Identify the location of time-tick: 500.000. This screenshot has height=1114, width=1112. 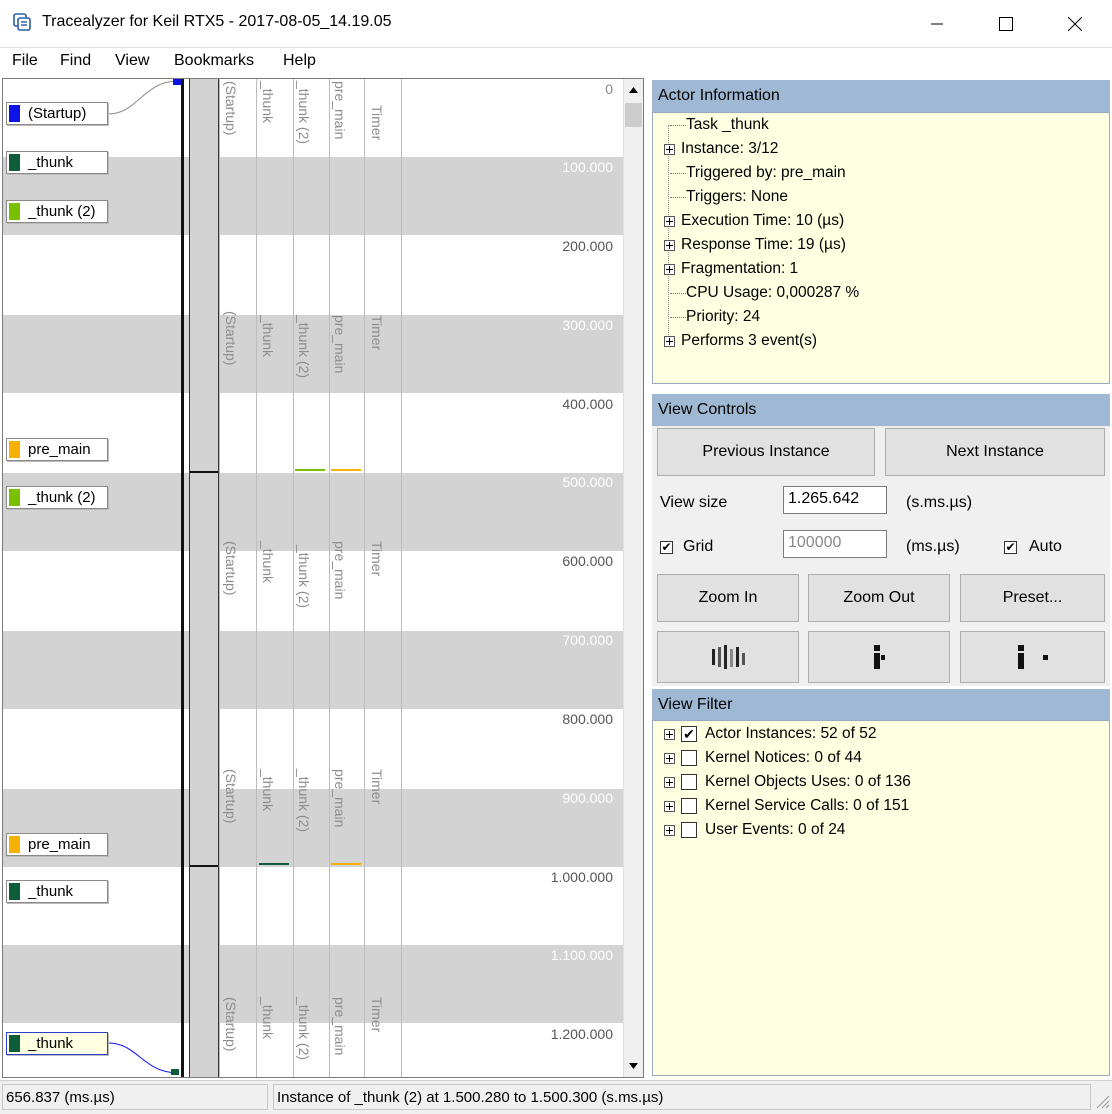
(587, 482).